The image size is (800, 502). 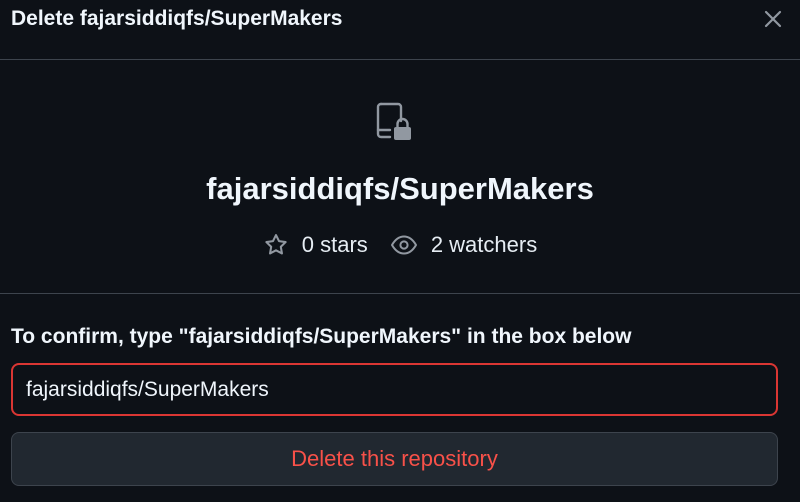 What do you see at coordinates (394, 459) in the screenshot?
I see `delete-repository-button: Delete this repository` at bounding box center [394, 459].